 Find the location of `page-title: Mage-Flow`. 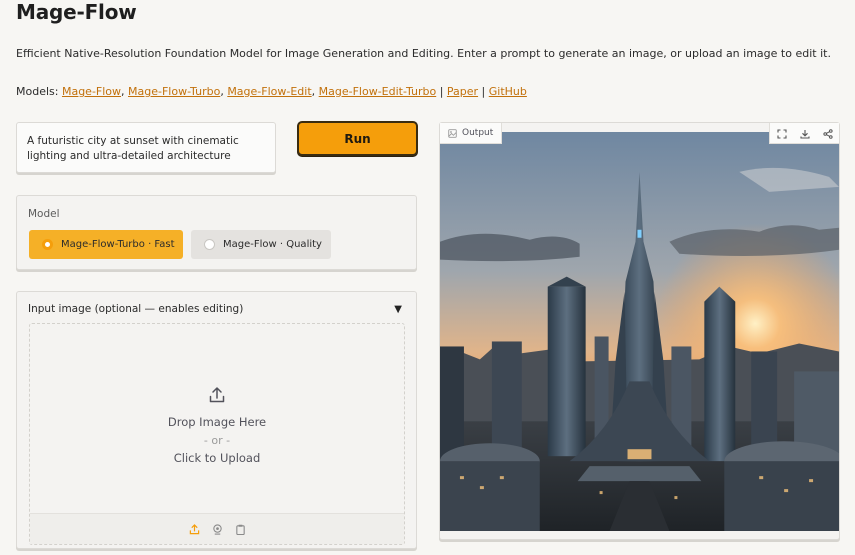

page-title: Mage-Flow is located at coordinates (76, 12).